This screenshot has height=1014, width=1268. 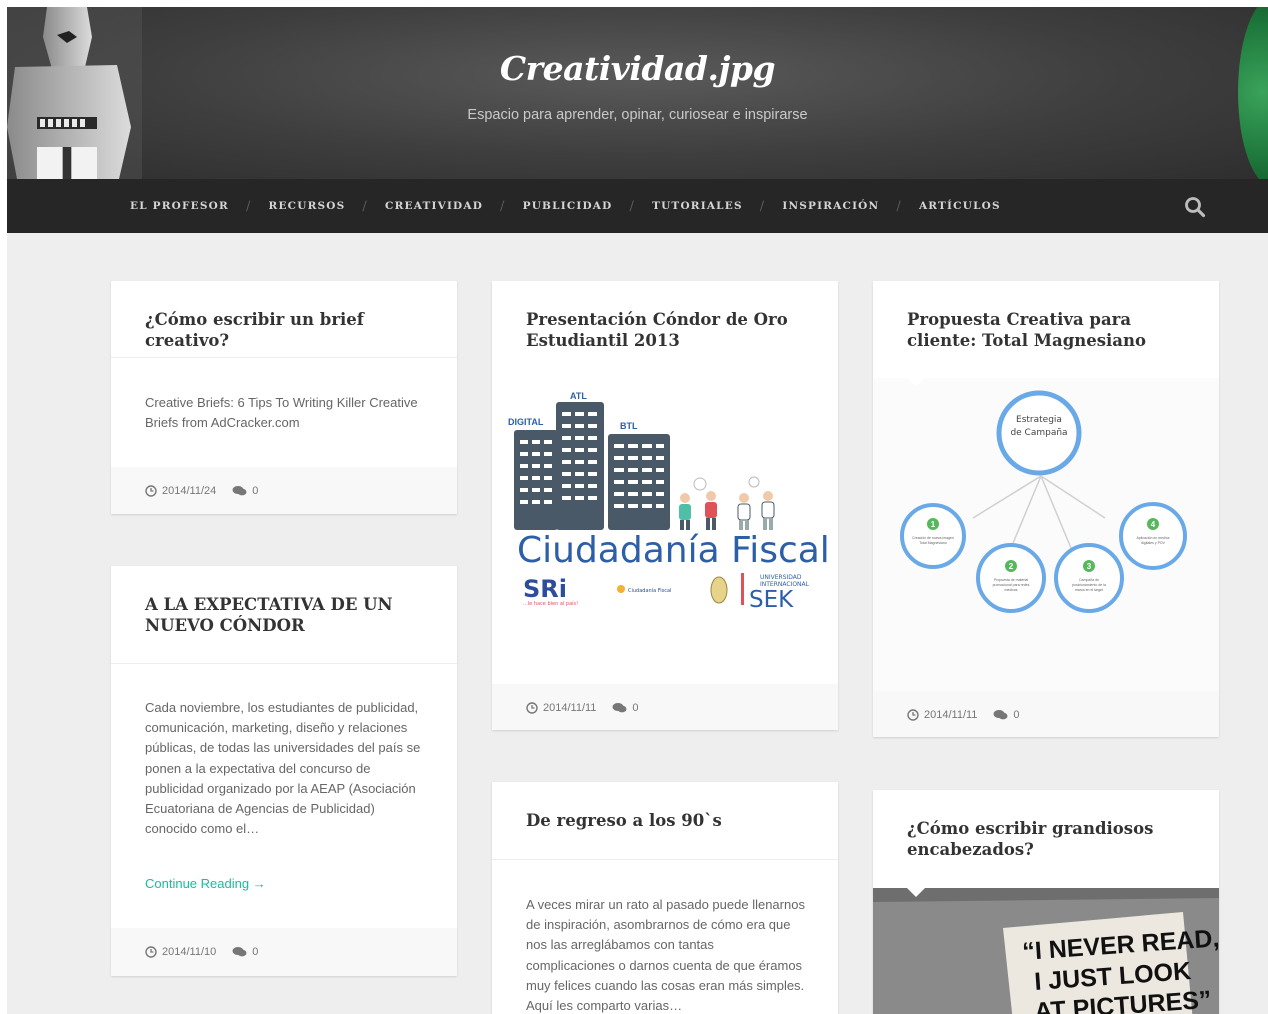 I want to click on node-1-text-1: Creación de nueva imagen, so click(x=933, y=538).